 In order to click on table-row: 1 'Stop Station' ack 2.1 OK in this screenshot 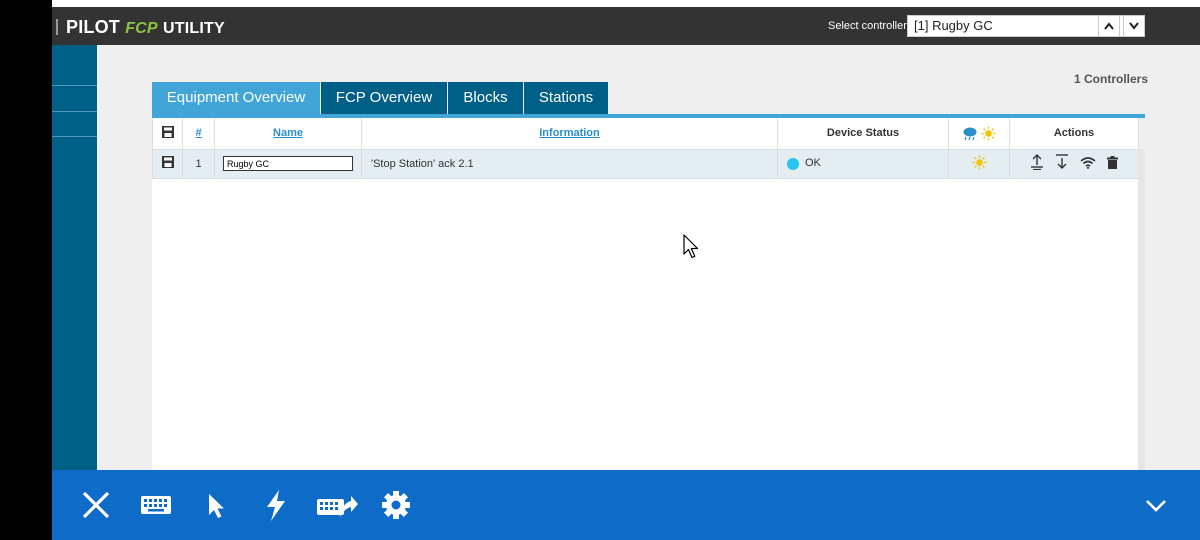, I will do `click(645, 163)`.